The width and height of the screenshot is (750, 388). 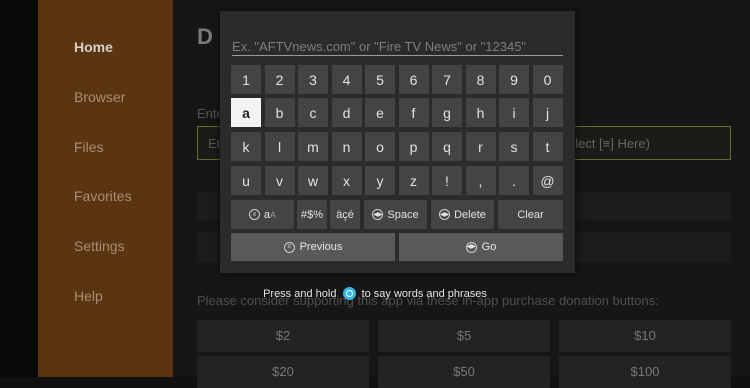 I want to click on key-s: s, so click(x=514, y=146).